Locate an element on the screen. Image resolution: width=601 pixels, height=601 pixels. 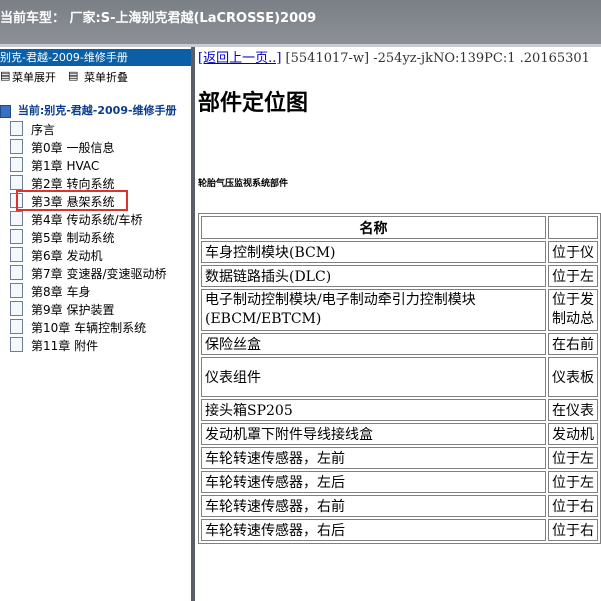
component-location: 发动机 is located at coordinates (573, 434).